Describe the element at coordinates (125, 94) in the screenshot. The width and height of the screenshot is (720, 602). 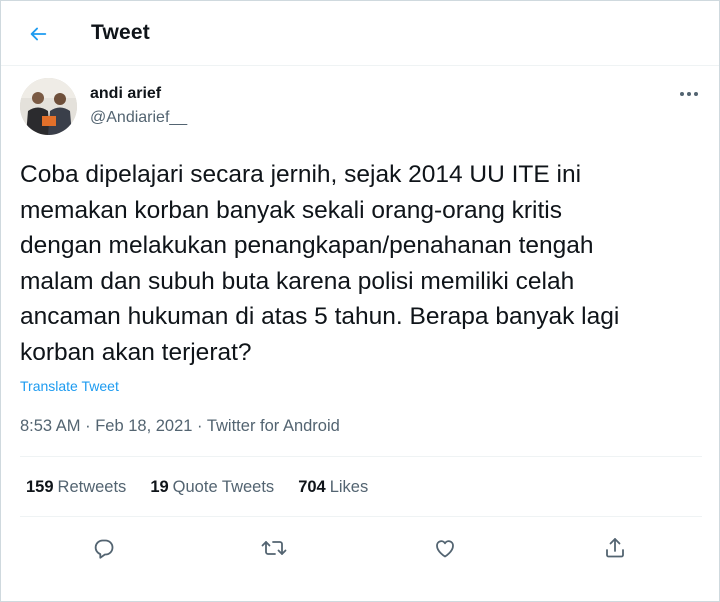
I see `author-name: andi arief` at that location.